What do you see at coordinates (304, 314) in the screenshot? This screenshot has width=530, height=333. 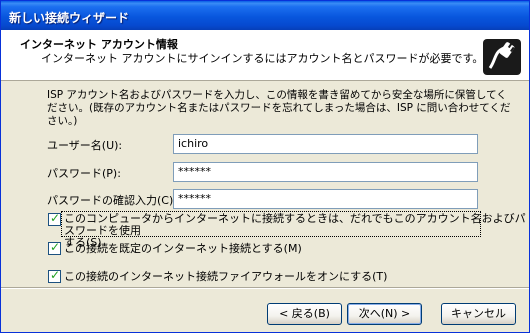 I see `back-button: < 戻る(B)` at bounding box center [304, 314].